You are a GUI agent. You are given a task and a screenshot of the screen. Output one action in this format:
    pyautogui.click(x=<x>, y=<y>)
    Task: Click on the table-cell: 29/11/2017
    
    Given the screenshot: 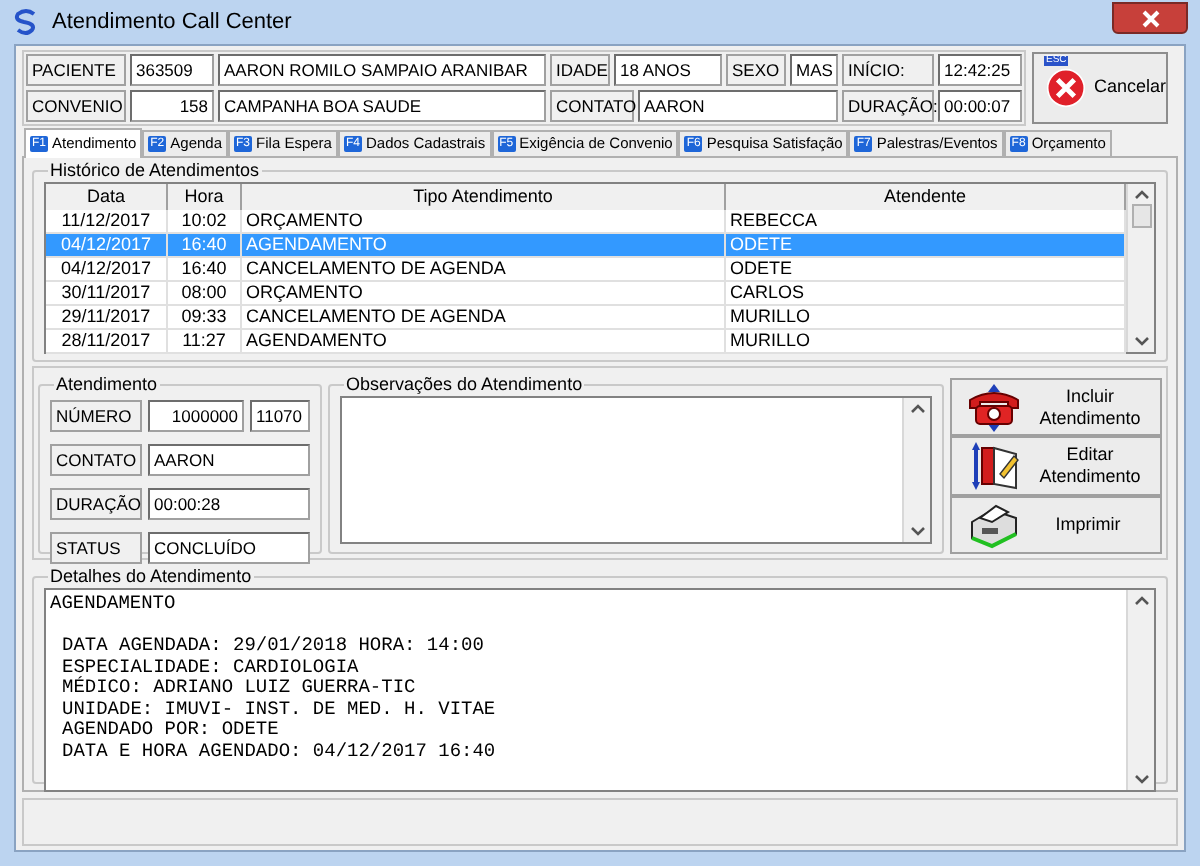 What is the action you would take?
    pyautogui.click(x=107, y=318)
    